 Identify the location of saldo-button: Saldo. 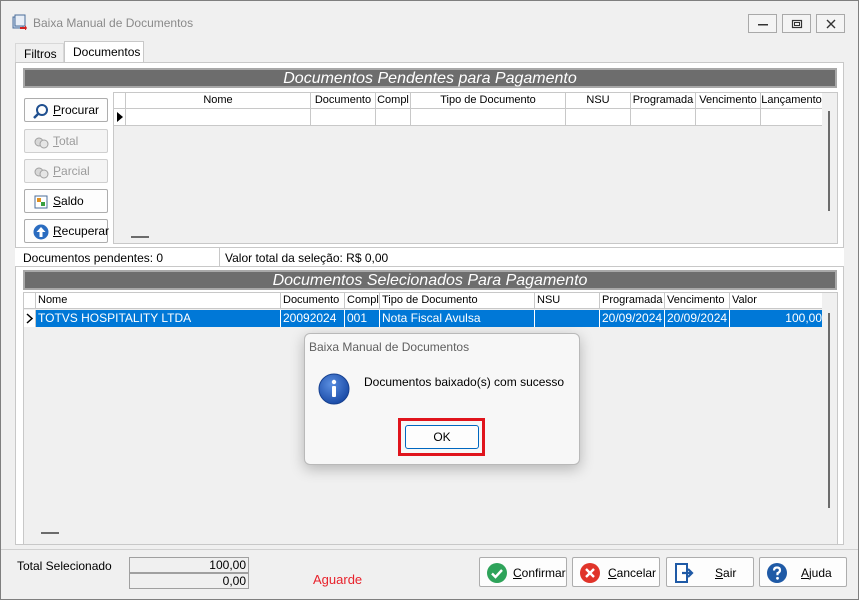
(66, 201).